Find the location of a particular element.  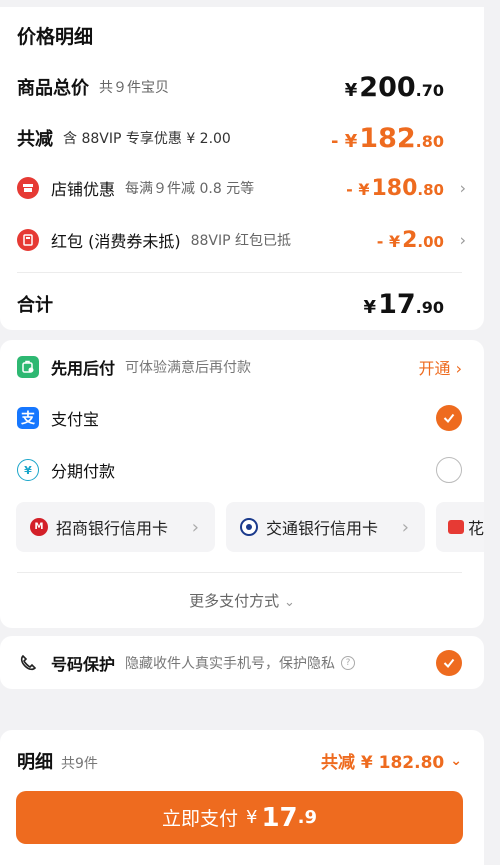

double-chevron-down-icon: ⌄ is located at coordinates (456, 760).